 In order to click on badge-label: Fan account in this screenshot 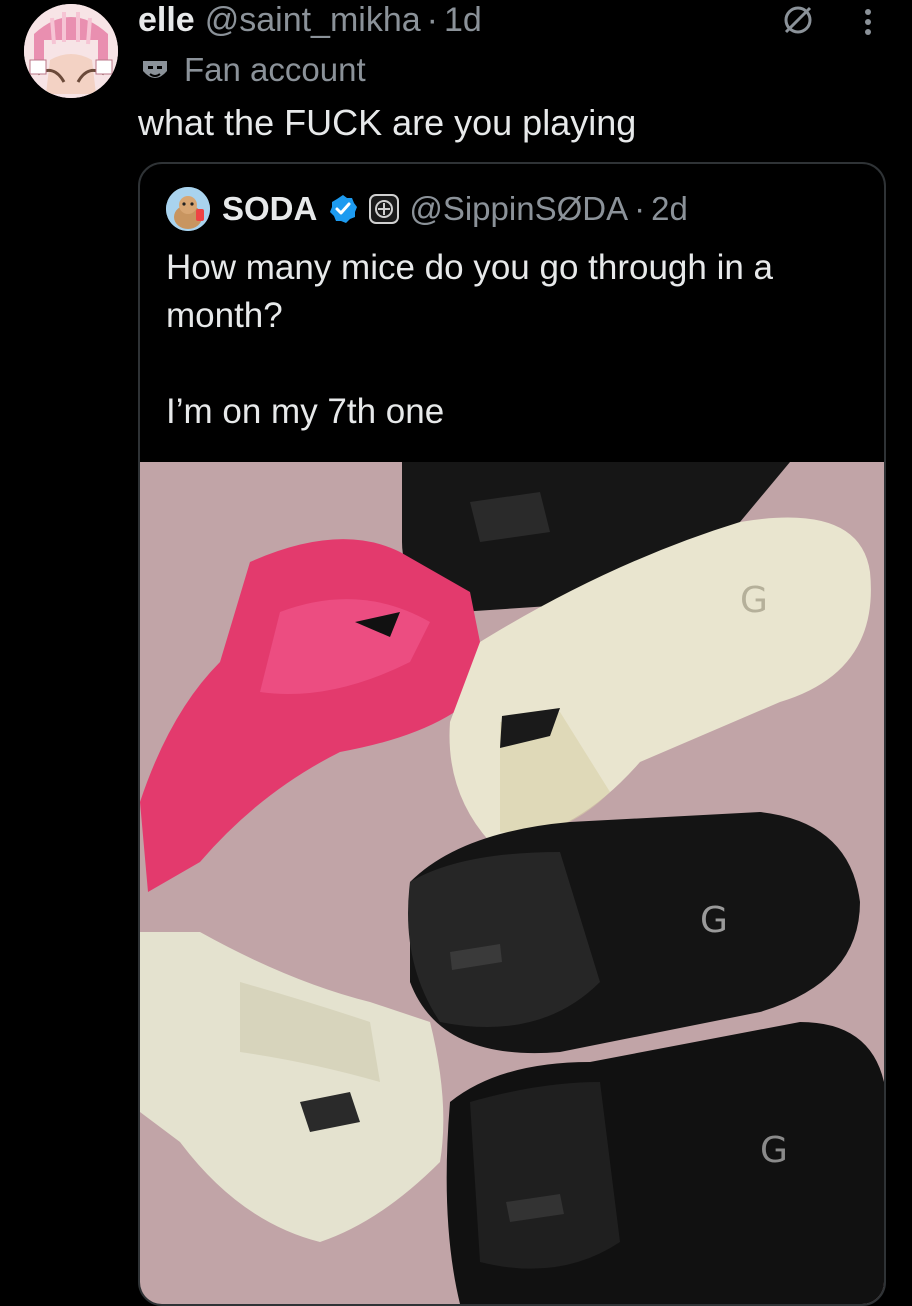, I will do `click(275, 69)`.